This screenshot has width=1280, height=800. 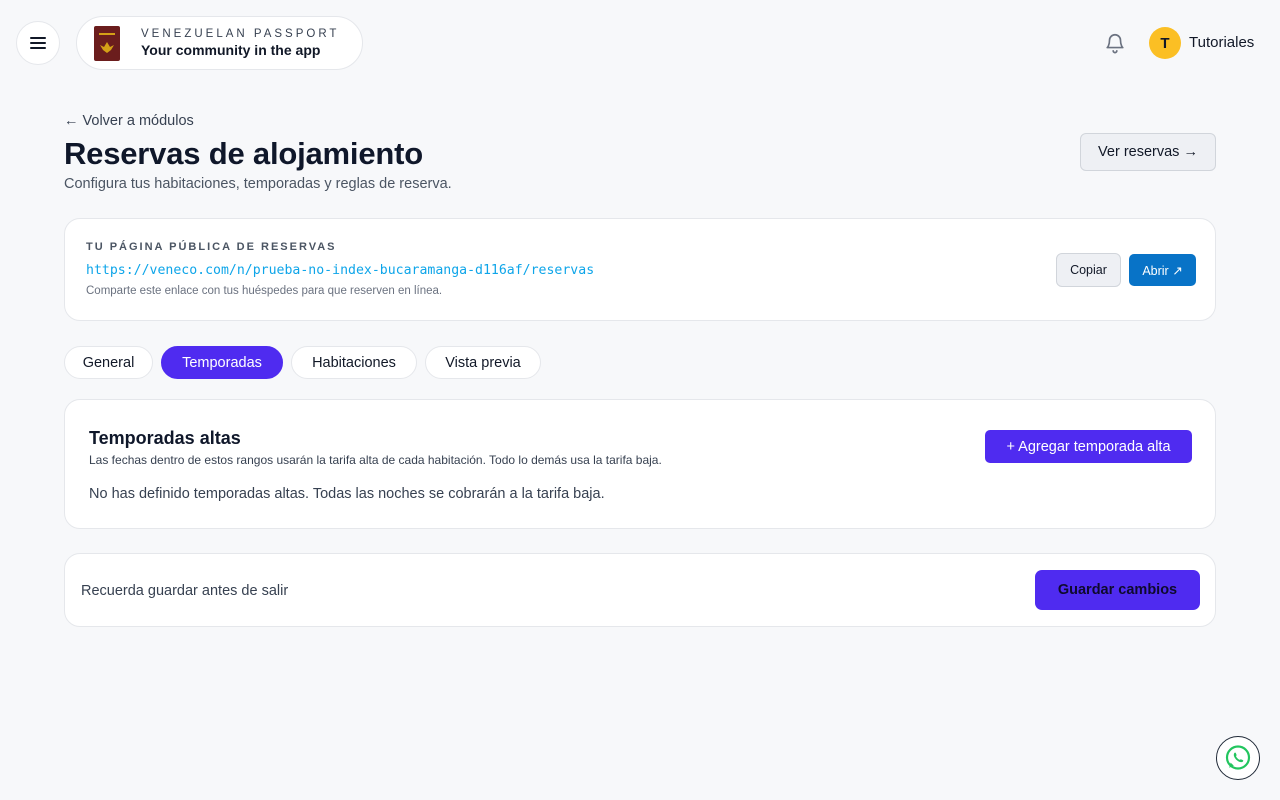 I want to click on whatsapp-button, so click(x=1238, y=758).